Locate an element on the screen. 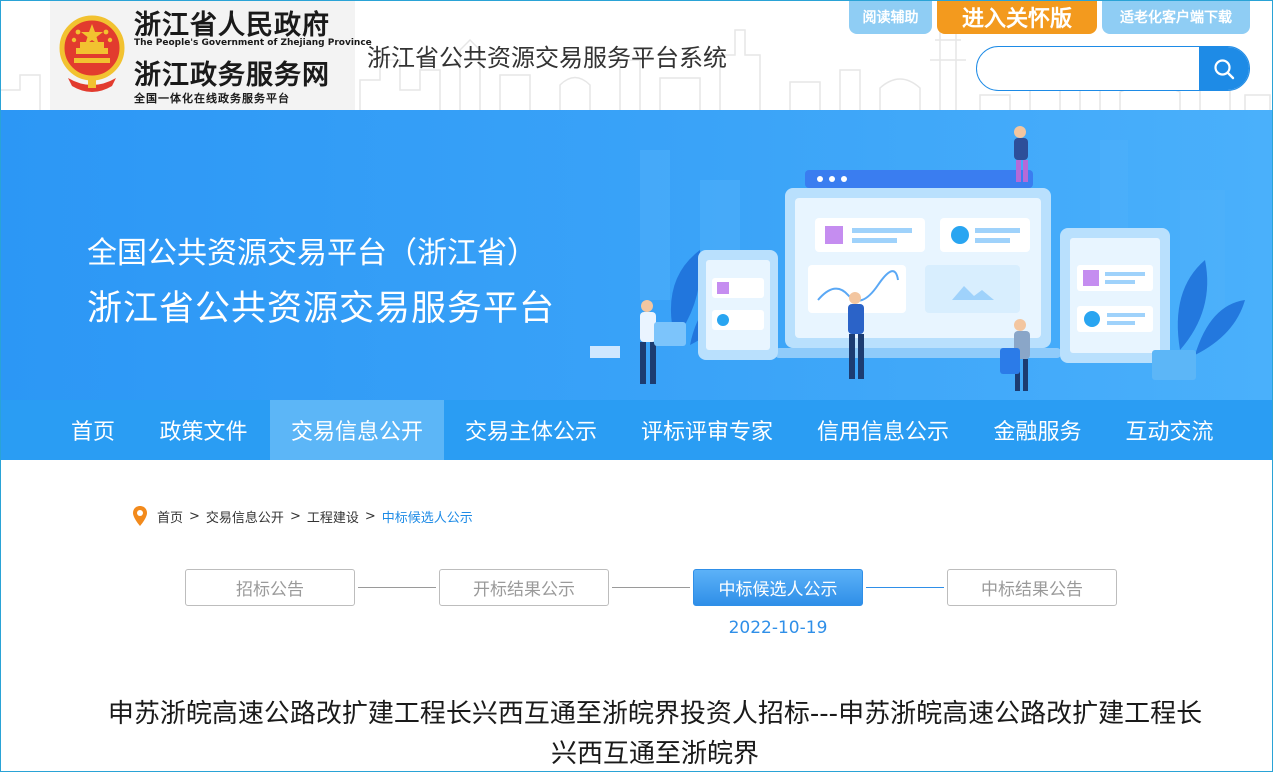  breadcrumb-trade-info: 交易信息公开 is located at coordinates (245, 516).